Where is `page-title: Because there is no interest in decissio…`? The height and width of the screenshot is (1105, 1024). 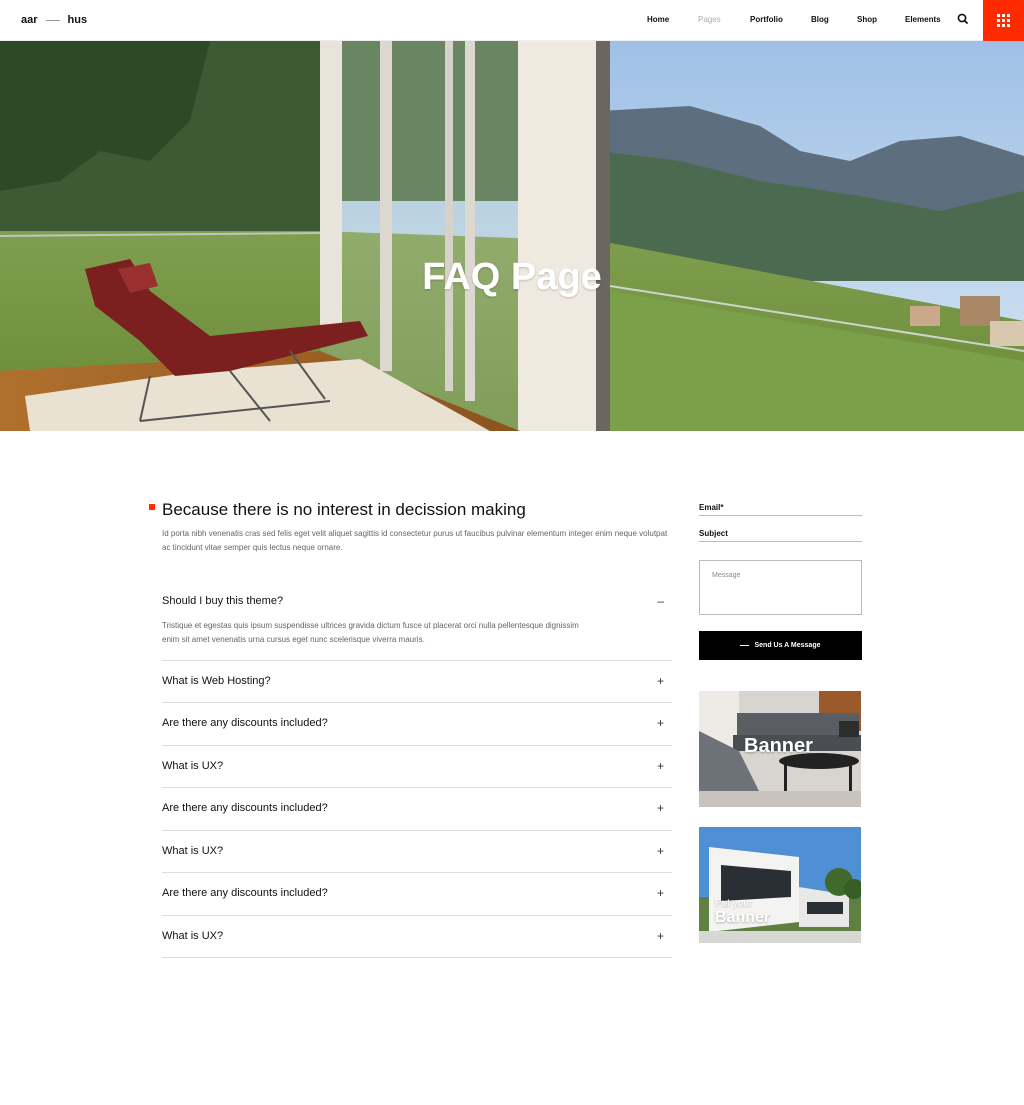 page-title: Because there is no interest in decissio… is located at coordinates (344, 509).